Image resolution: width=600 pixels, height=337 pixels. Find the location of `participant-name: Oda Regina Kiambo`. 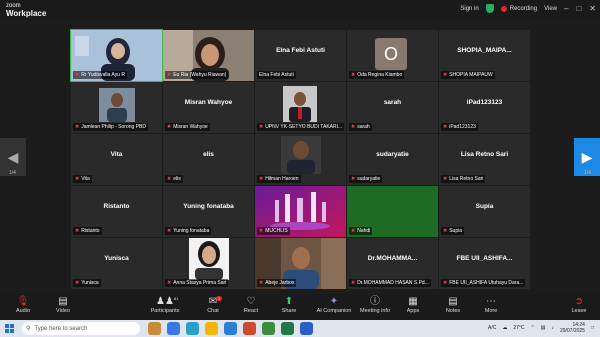

participant-name: Oda Regina Kiambo is located at coordinates (380, 75).